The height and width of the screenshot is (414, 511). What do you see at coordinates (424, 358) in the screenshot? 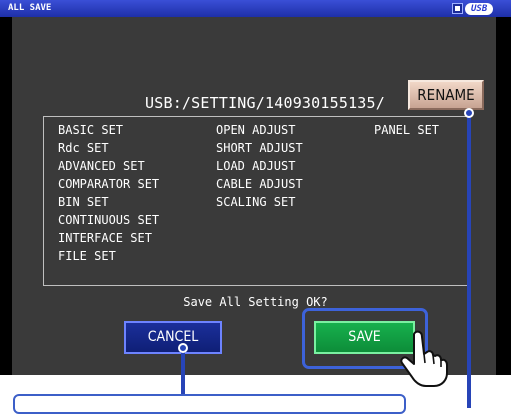
I see `hand-pointer-icon` at bounding box center [424, 358].